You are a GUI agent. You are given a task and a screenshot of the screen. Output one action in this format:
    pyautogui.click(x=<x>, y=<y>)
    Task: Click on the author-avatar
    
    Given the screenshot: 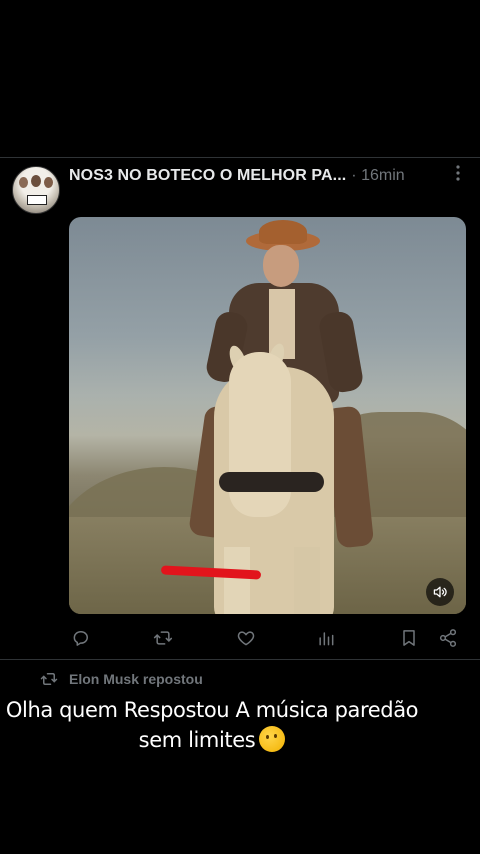 What is the action you would take?
    pyautogui.click(x=36, y=190)
    